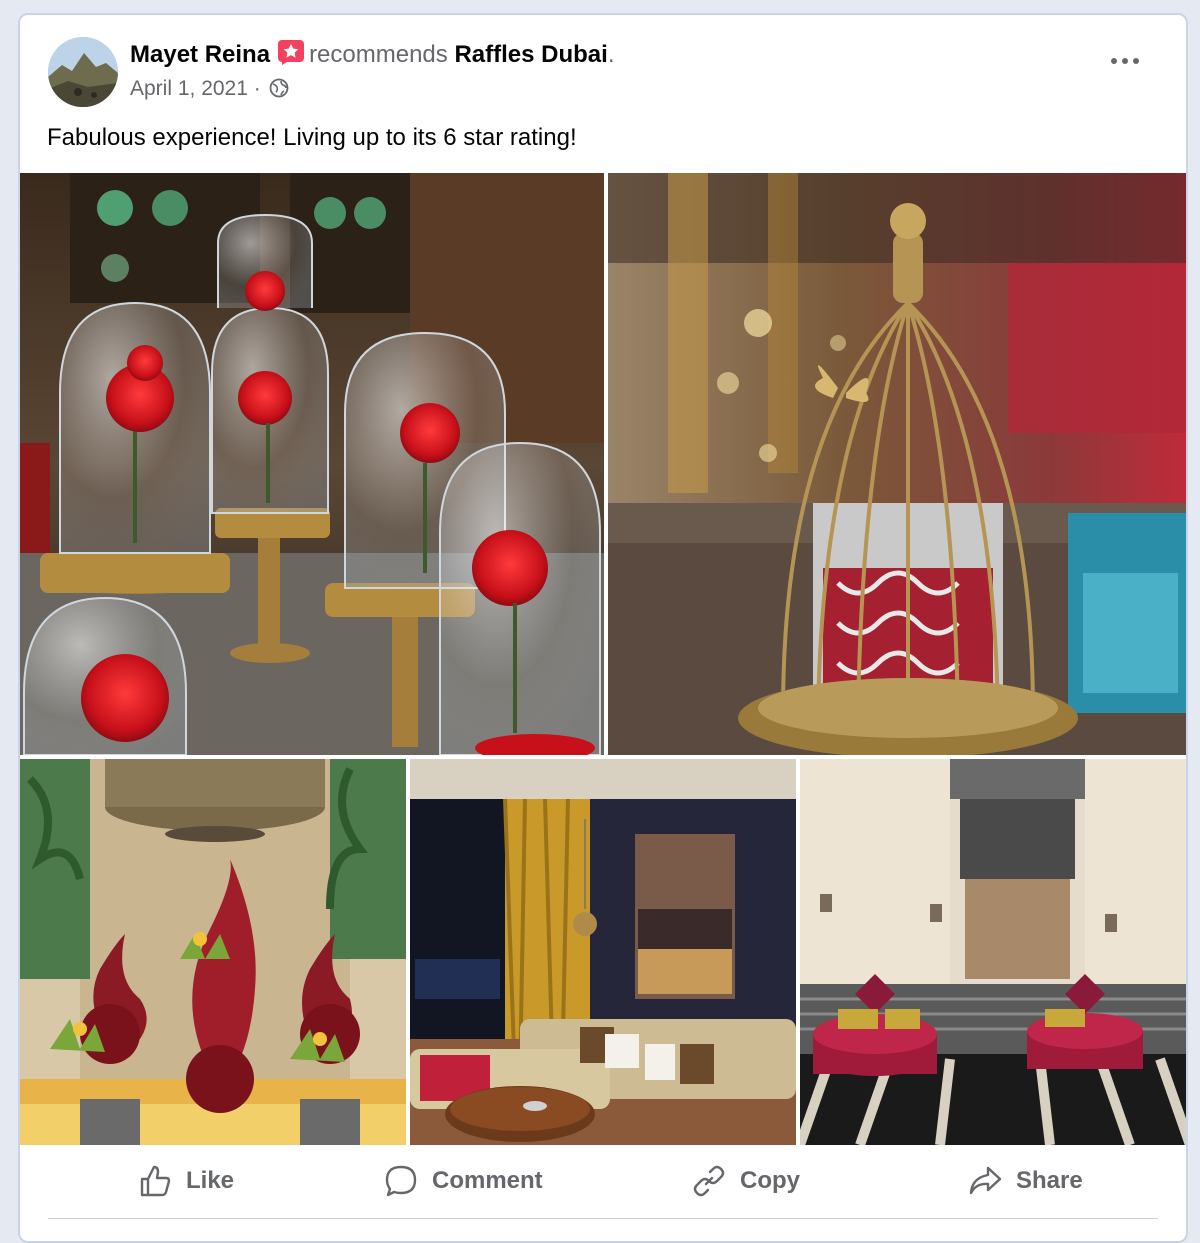 This screenshot has height=1243, width=1200. What do you see at coordinates (291, 52) in the screenshot?
I see `recommend-badge-icon` at bounding box center [291, 52].